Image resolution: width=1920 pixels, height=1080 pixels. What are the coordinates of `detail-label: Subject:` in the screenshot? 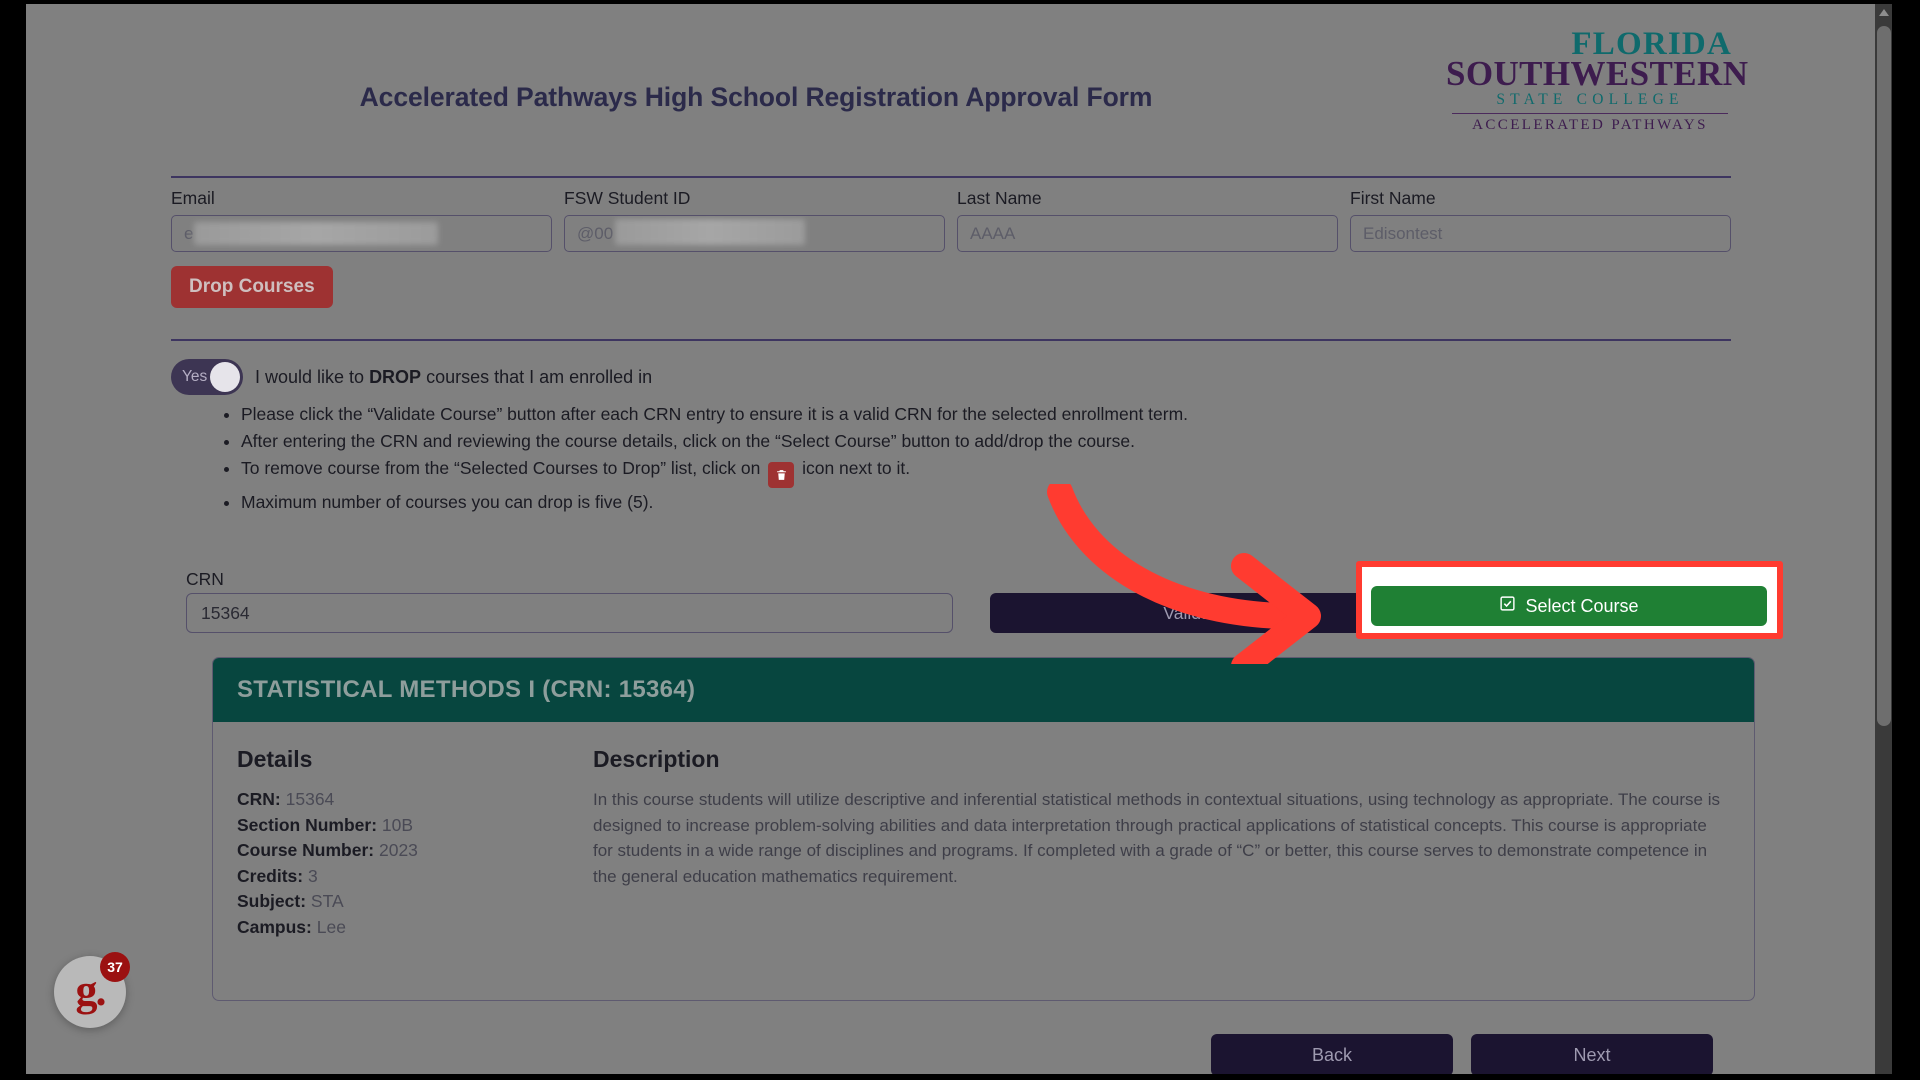 It's located at (272, 901).